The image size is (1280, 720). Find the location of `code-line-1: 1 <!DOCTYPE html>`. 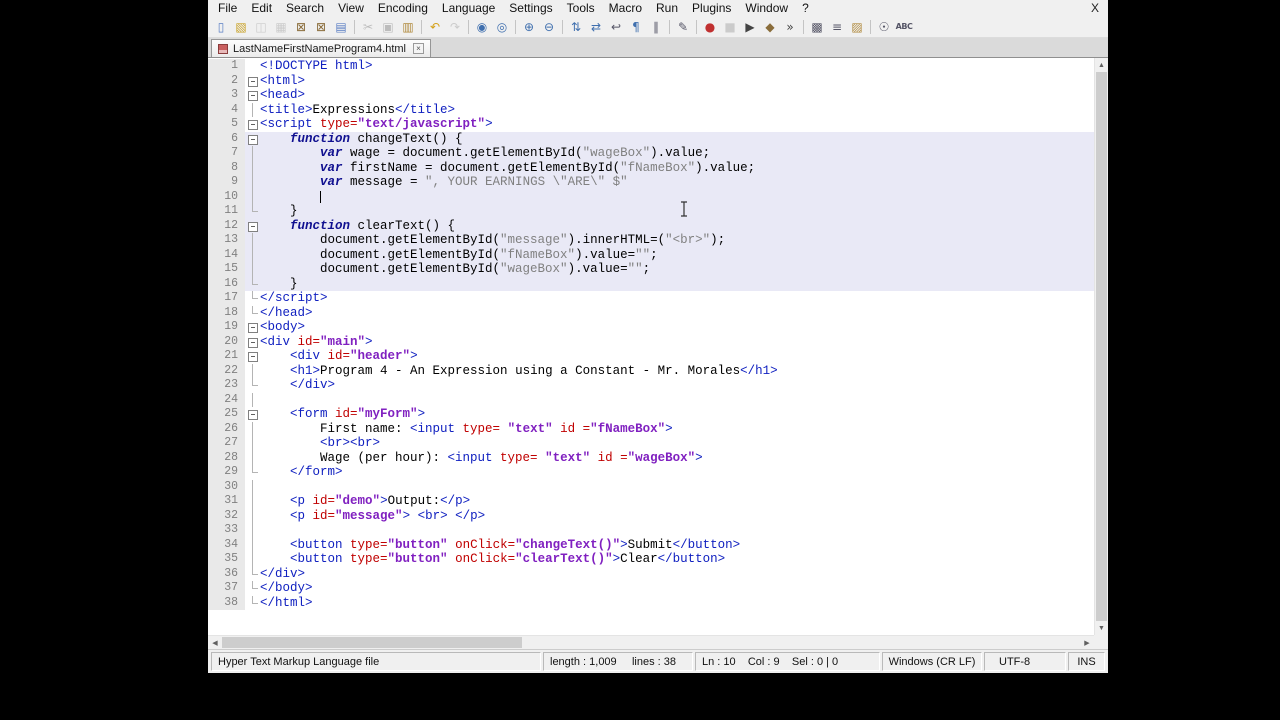

code-line-1: 1 <!DOCTYPE html> is located at coordinates (651, 66).